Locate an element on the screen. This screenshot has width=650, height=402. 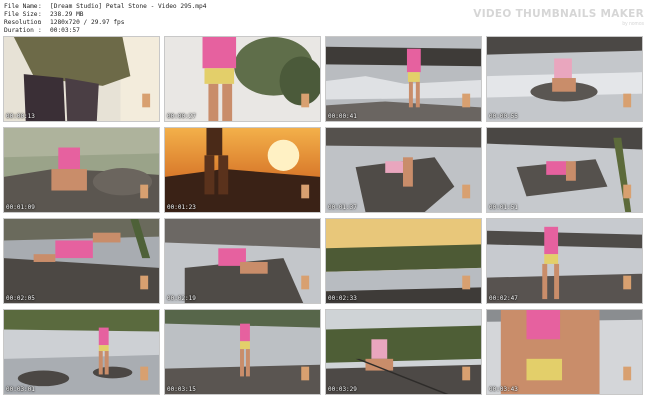
thumbnail-6-frame is located at coordinates (242, 170).